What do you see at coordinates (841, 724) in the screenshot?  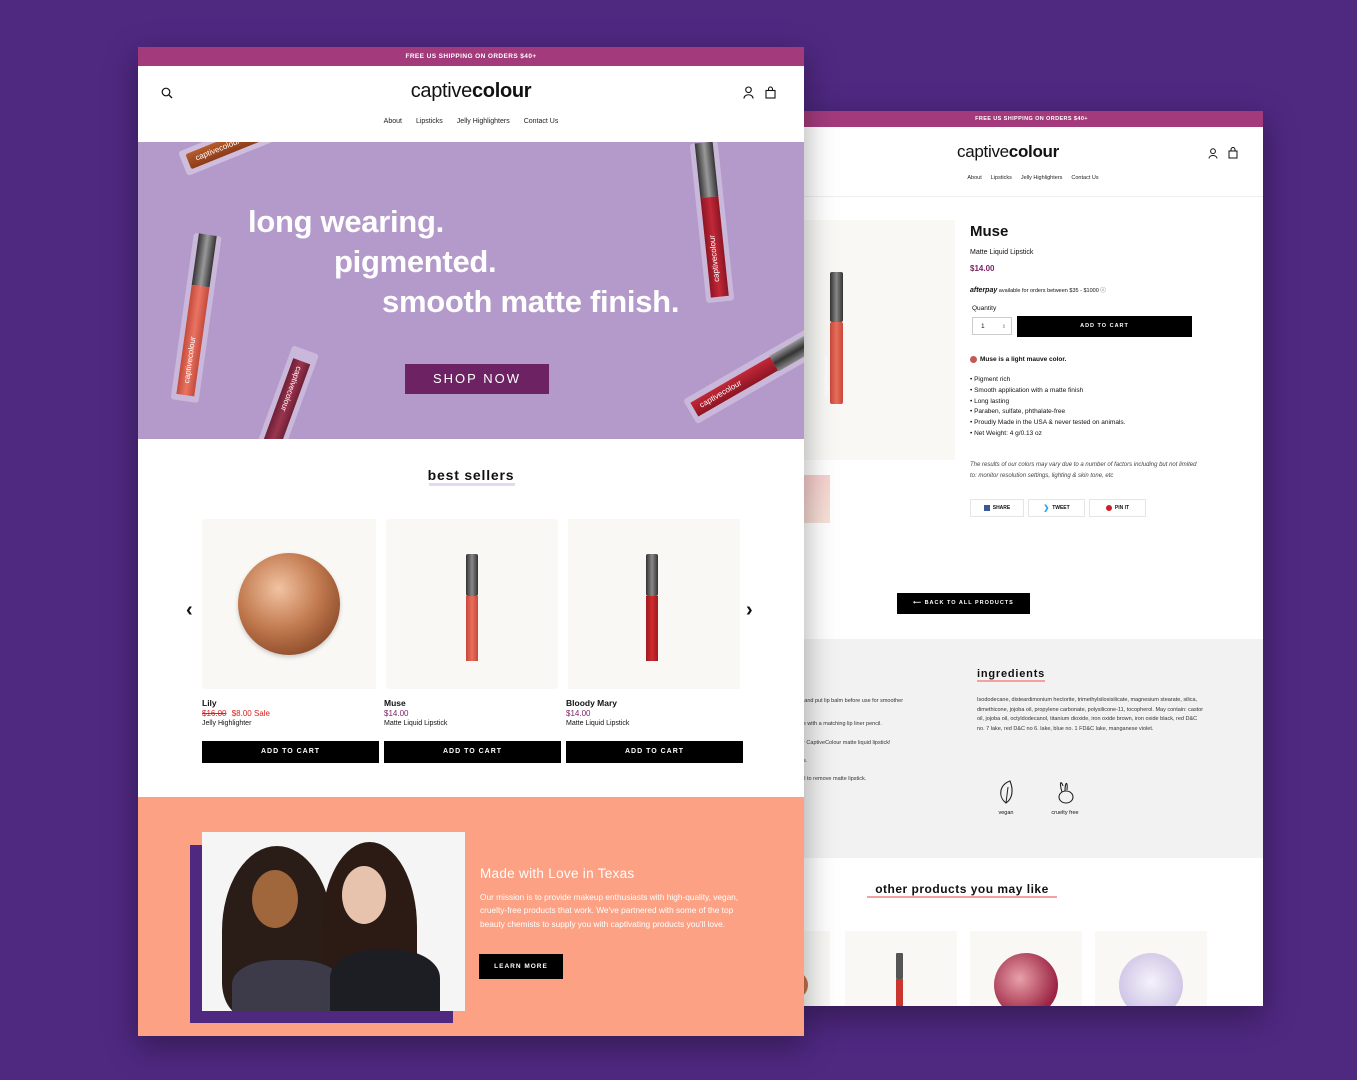 I see `how-to-step: ps with a matching lip liner pencil.` at bounding box center [841, 724].